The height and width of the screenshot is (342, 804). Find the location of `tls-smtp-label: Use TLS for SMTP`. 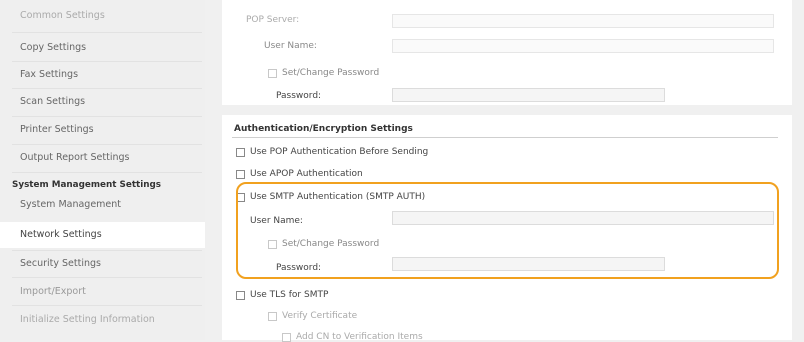

tls-smtp-label: Use TLS for SMTP is located at coordinates (289, 295).